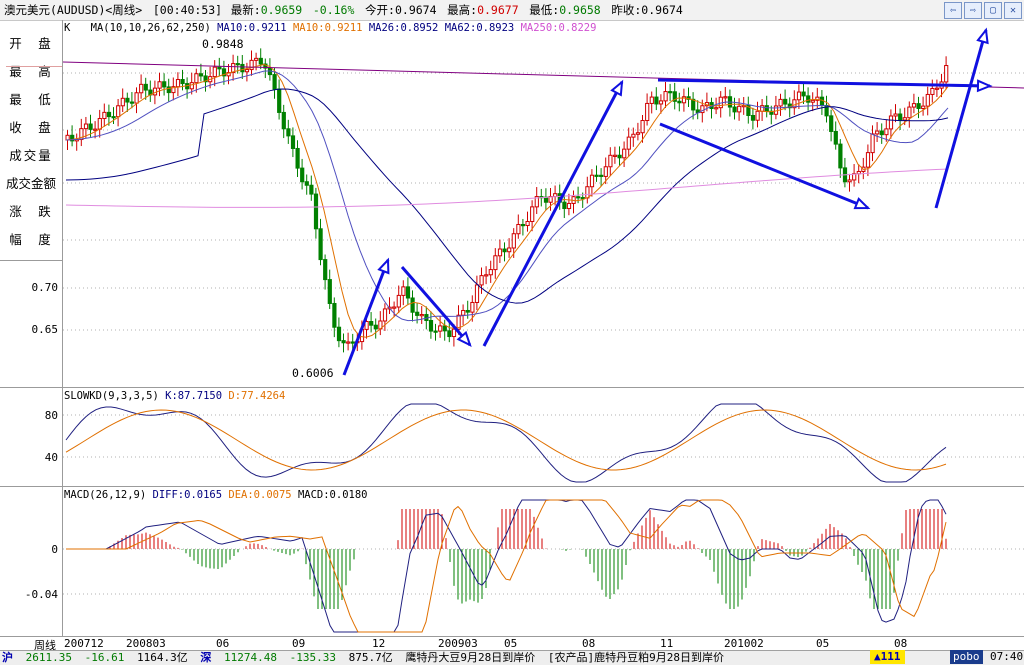  I want to click on label-close: 收 盘, so click(31, 127).